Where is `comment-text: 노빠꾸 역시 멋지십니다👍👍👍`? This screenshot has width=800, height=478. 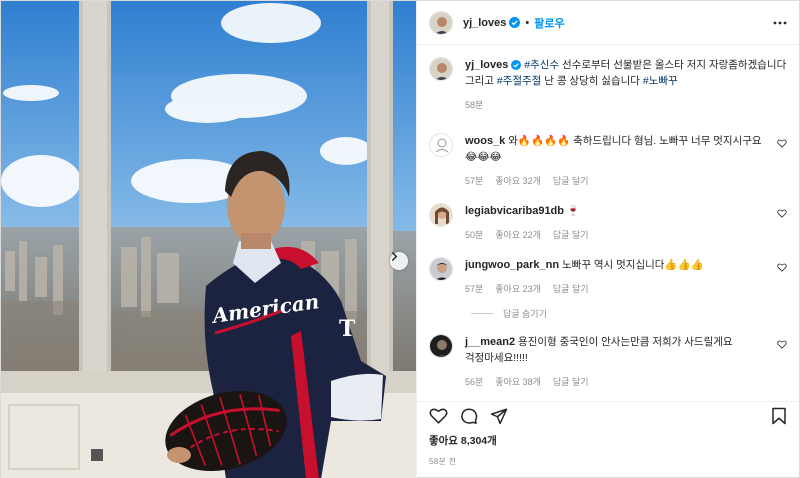 comment-text: 노빠꾸 역시 멋지십니다👍👍👍 is located at coordinates (633, 265).